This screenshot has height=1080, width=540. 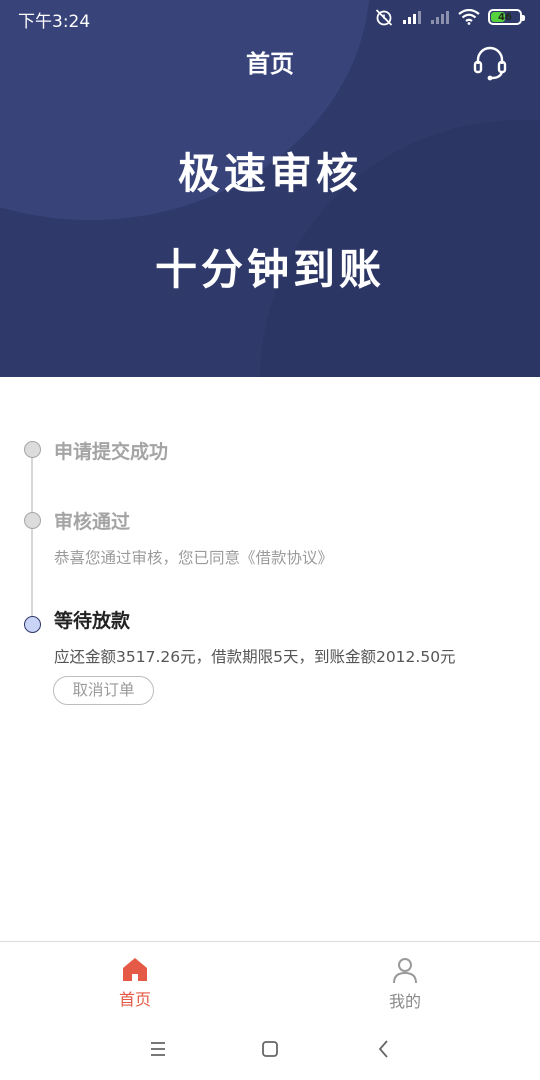 I want to click on tab-label: 我的, so click(x=404, y=1001).